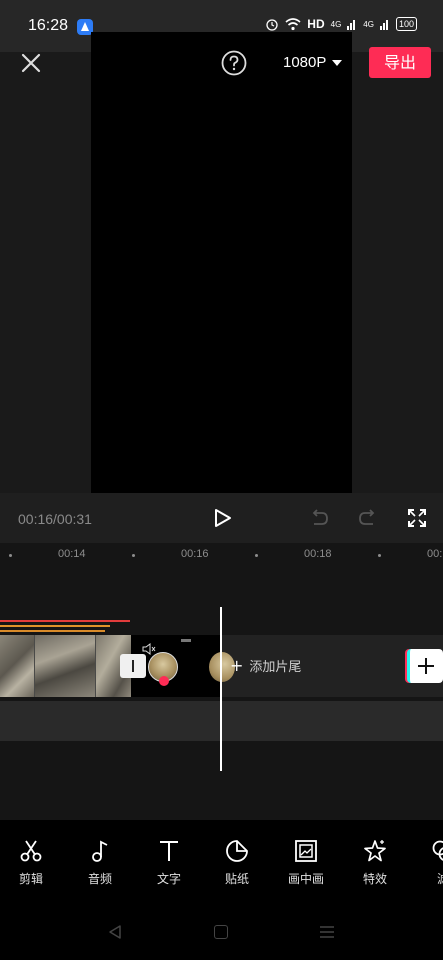  I want to click on ruler-label: 00:16, so click(195, 554).